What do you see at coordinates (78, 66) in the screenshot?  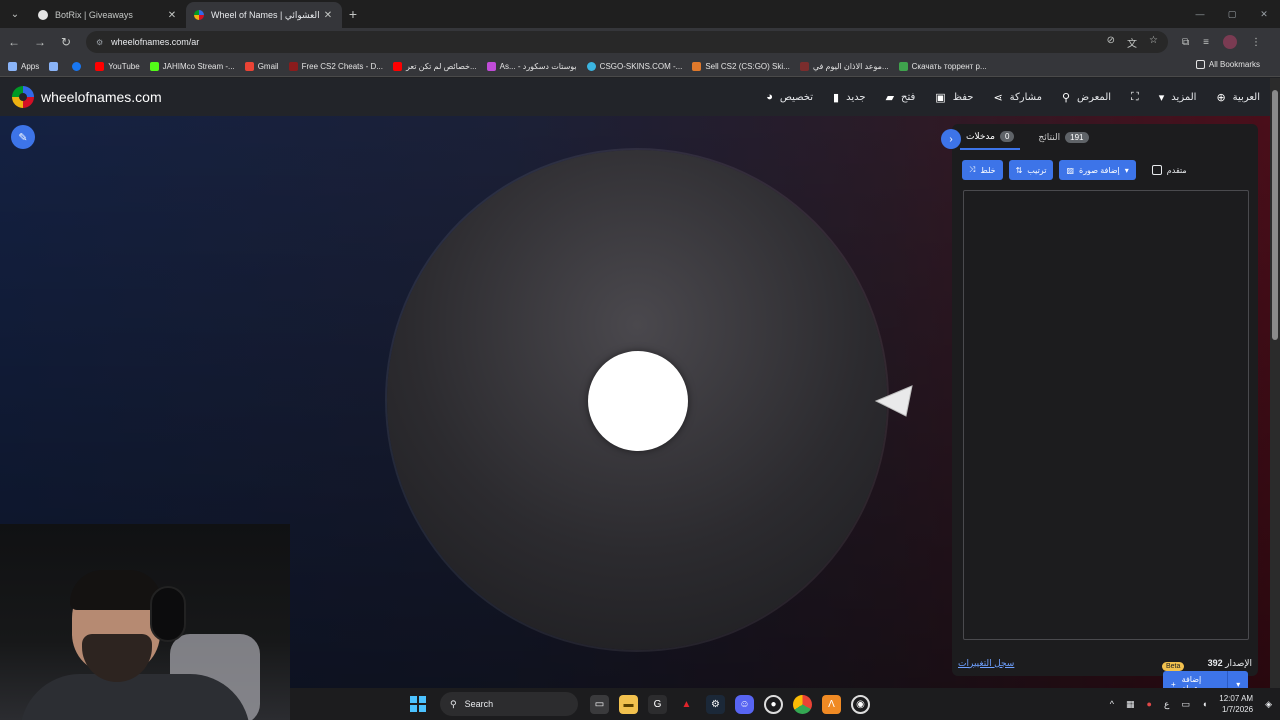 I see `bookmark-facebook` at bounding box center [78, 66].